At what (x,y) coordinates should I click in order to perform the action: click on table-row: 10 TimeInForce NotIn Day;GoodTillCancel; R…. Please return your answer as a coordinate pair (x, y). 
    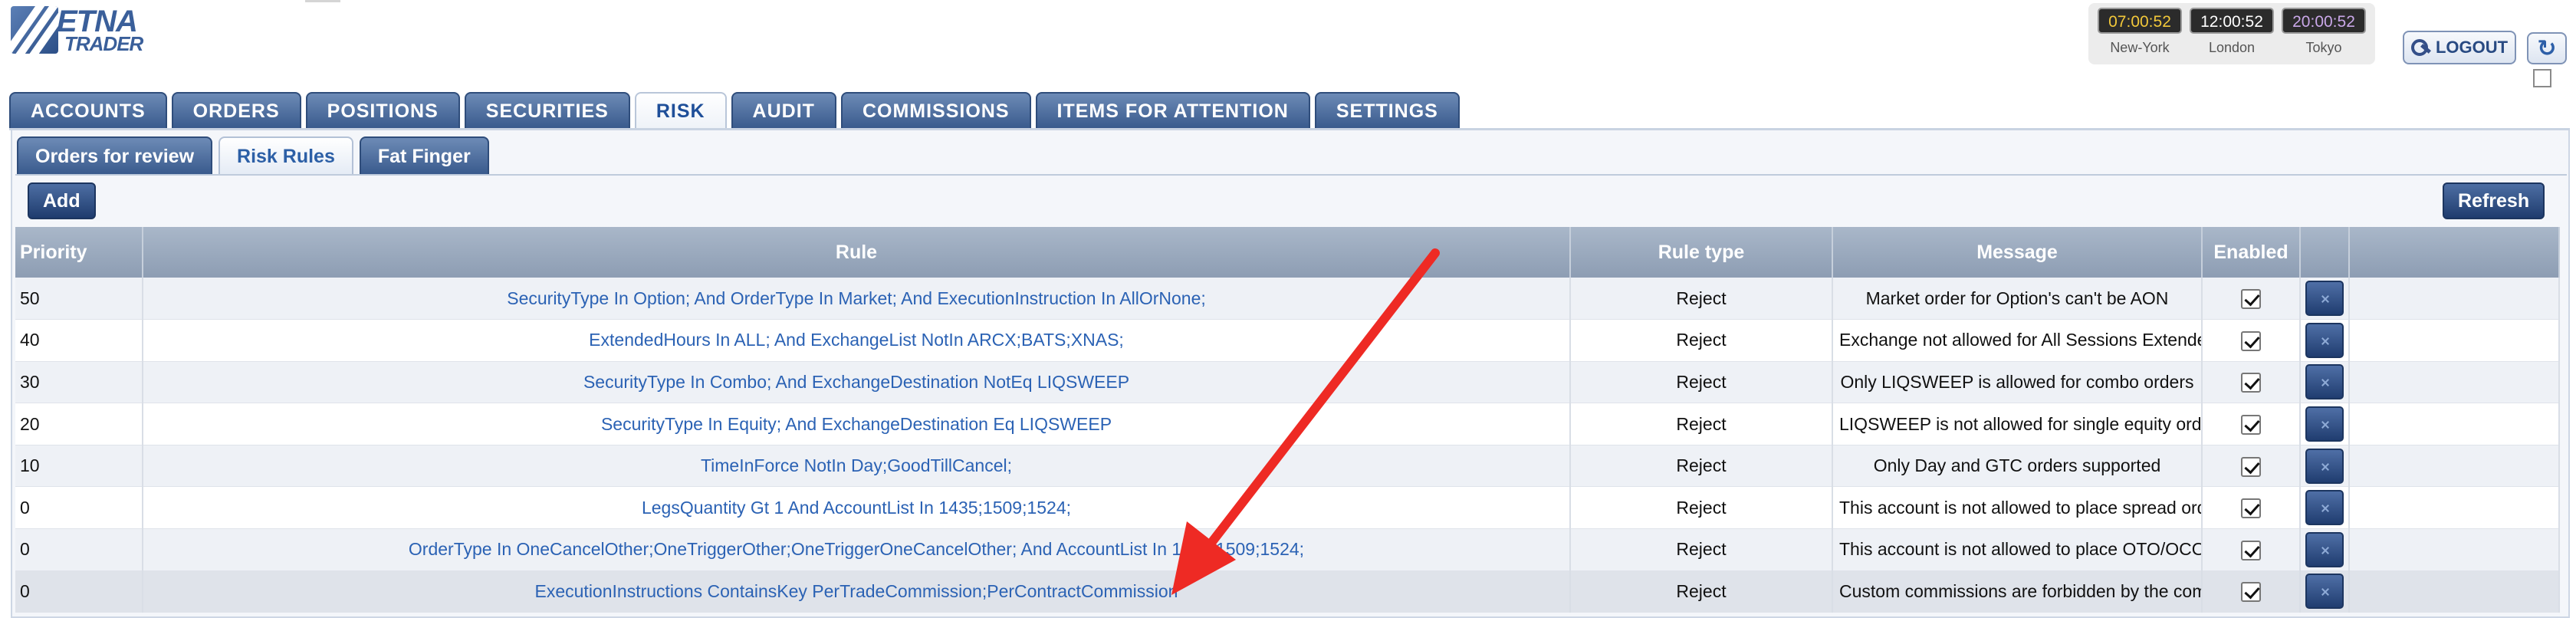
    Looking at the image, I should click on (1287, 466).